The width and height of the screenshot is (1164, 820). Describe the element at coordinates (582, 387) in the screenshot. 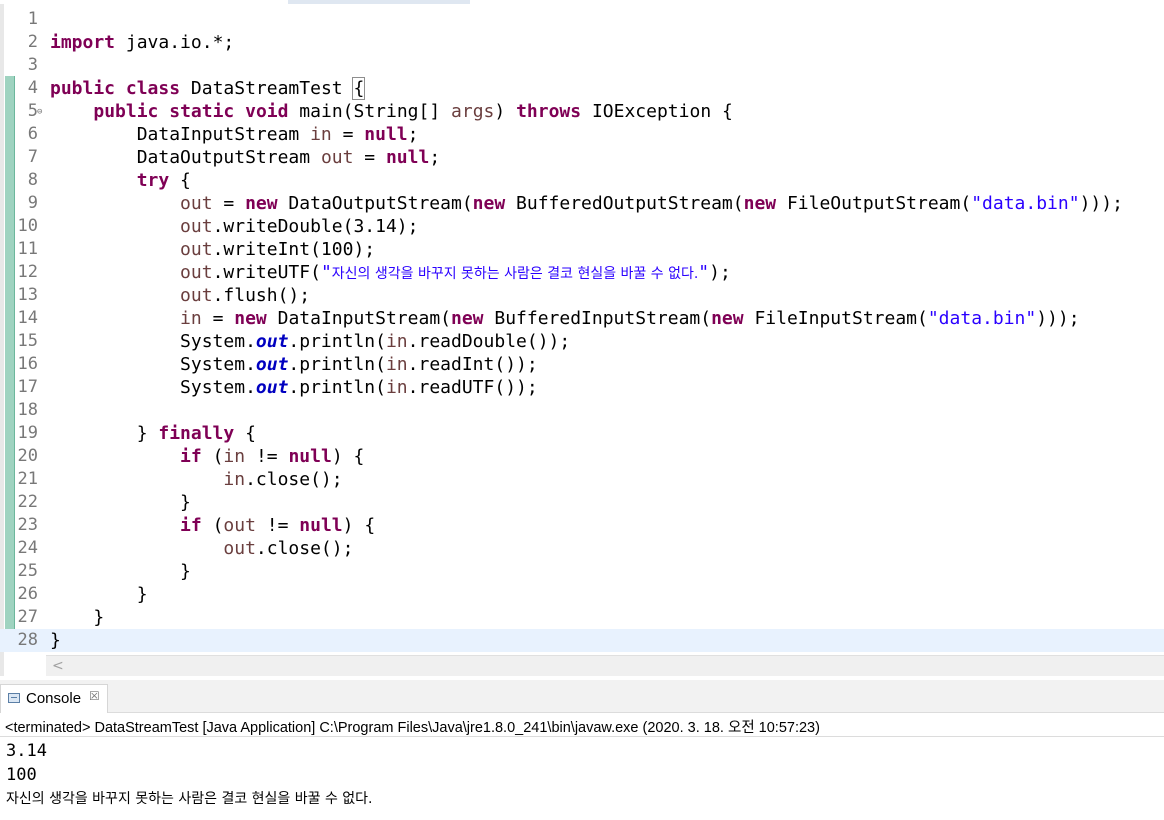

I see `code-line: 17 System.out.println(in.readUTF());` at that location.